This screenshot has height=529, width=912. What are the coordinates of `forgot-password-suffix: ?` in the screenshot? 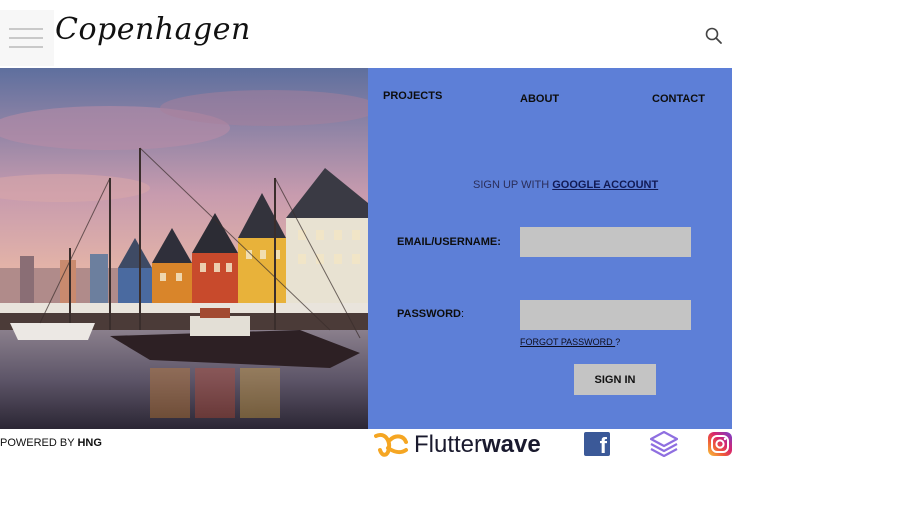 It's located at (618, 342).